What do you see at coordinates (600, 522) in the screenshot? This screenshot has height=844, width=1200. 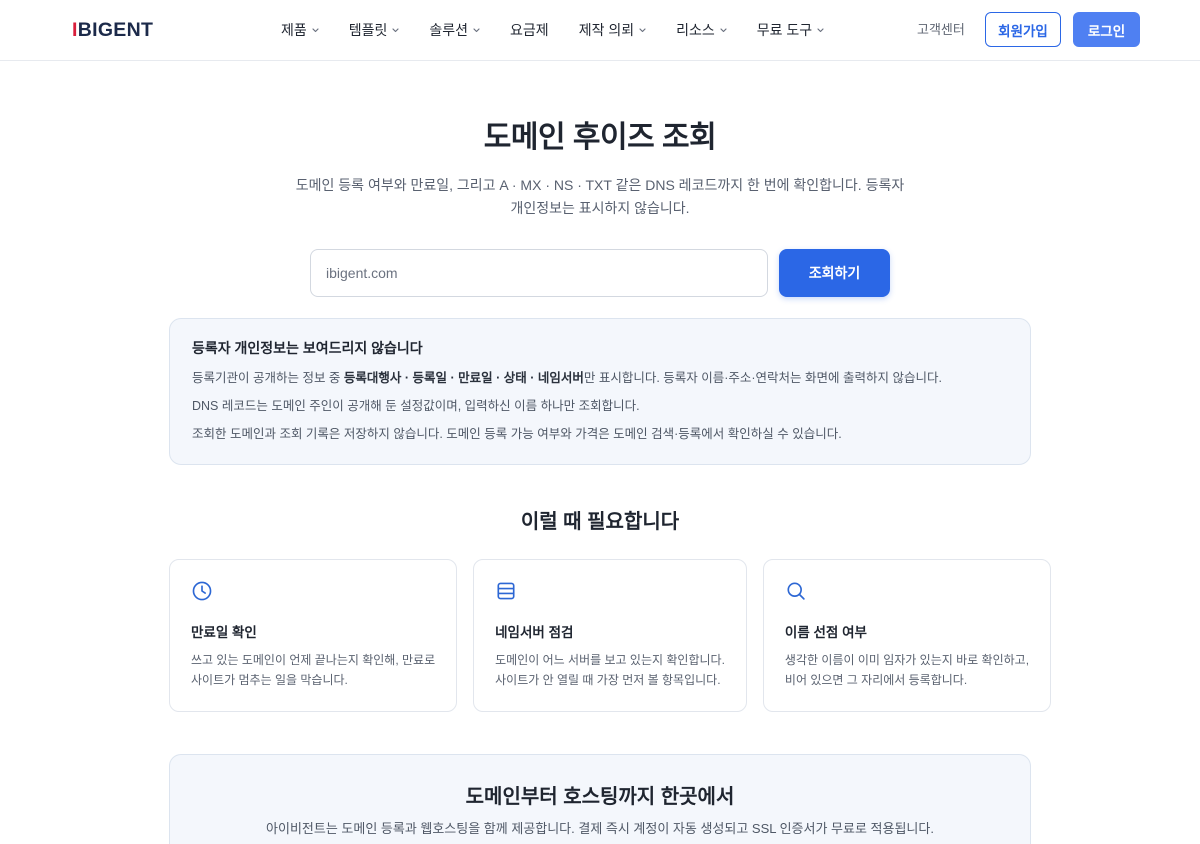 I see `use-cases-heading: 이럴 때 필요합니다` at bounding box center [600, 522].